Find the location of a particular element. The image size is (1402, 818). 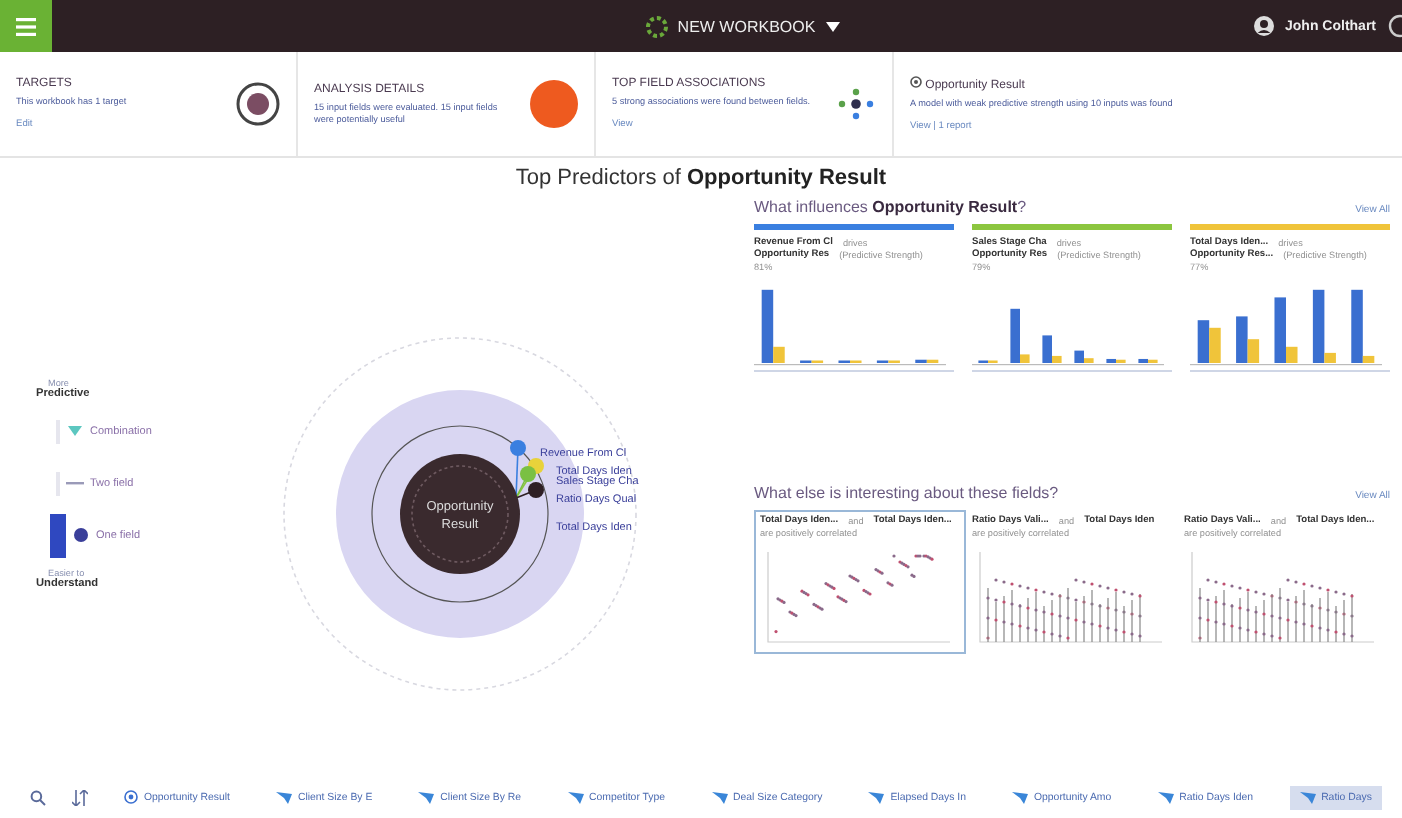

logo-icon is located at coordinates (656, 26).